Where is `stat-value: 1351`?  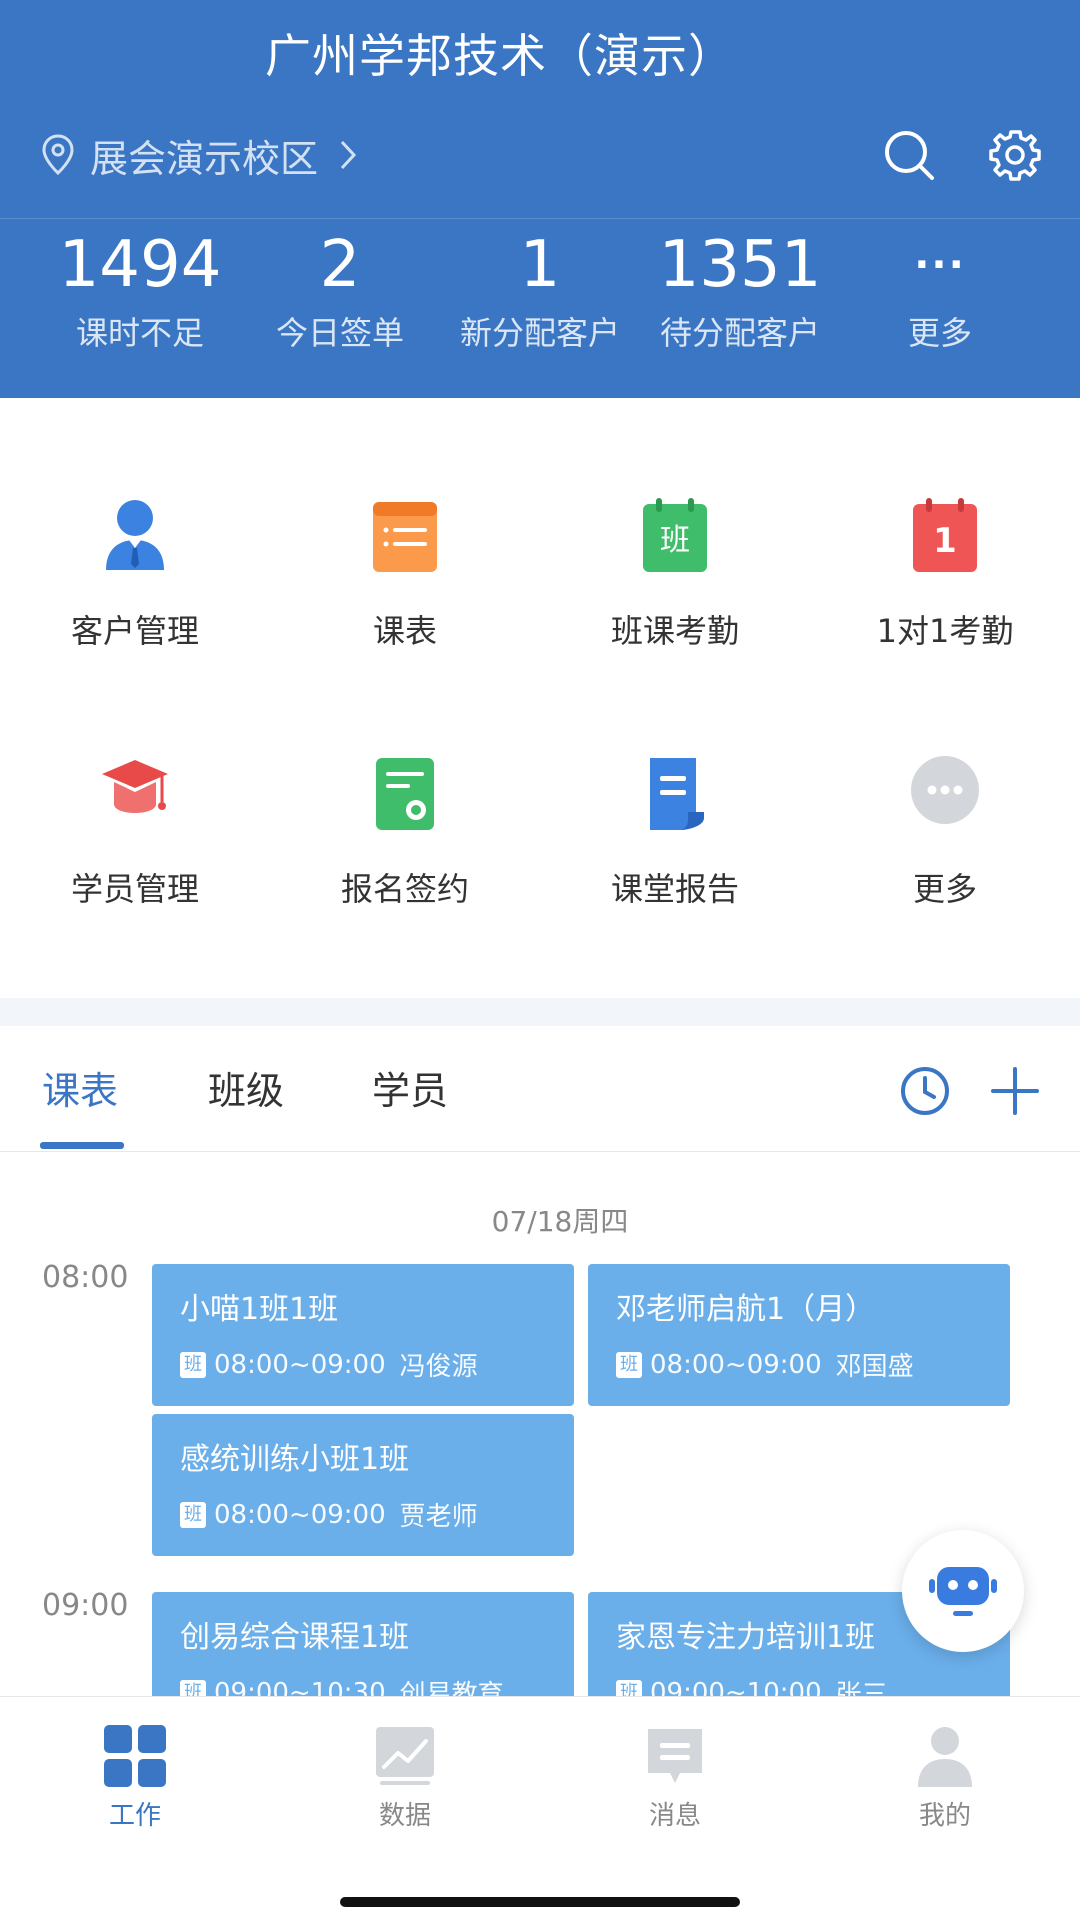
stat-value: 1351 is located at coordinates (740, 265).